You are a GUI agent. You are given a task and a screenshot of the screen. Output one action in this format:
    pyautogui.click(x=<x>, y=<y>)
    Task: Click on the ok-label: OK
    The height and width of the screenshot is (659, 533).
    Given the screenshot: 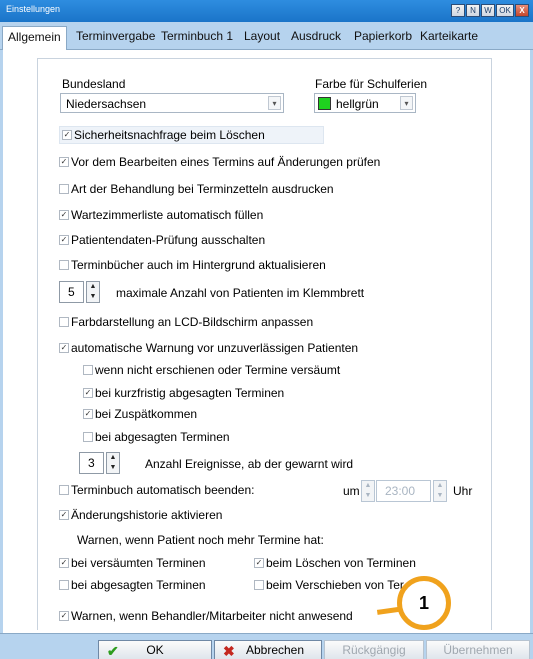 What is the action you would take?
    pyautogui.click(x=155, y=650)
    